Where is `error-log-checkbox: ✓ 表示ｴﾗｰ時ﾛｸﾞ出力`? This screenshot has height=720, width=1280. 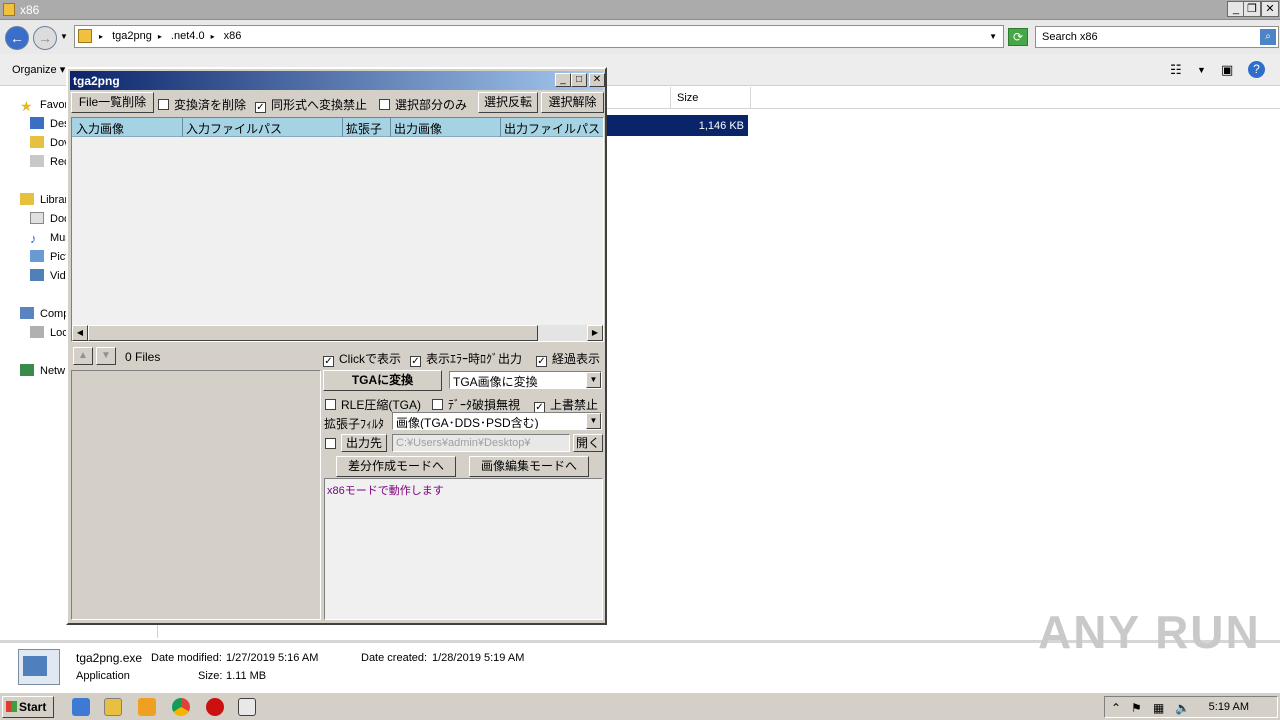 error-log-checkbox: ✓ 表示ｴﾗｰ時ﾛｸﾞ出力 is located at coordinates (466, 358).